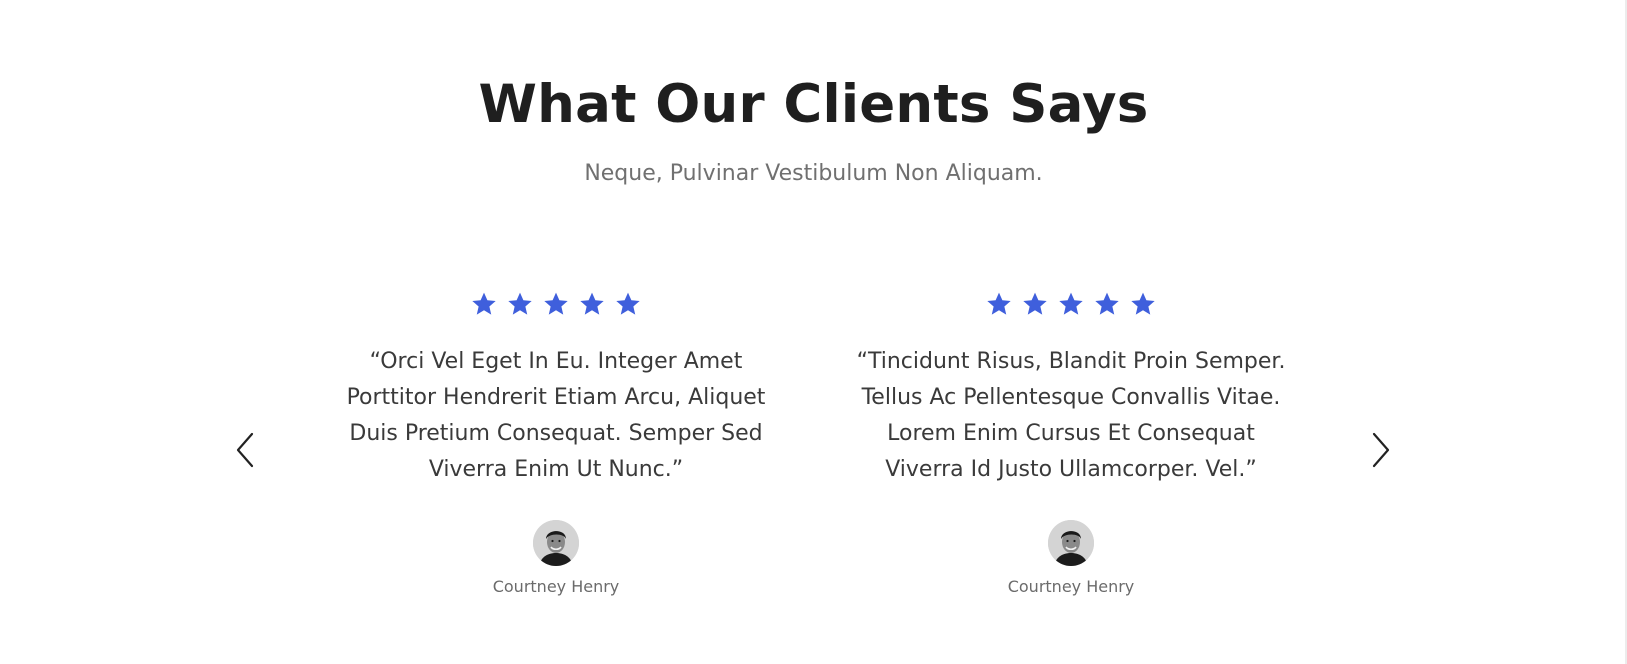  What do you see at coordinates (813, 104) in the screenshot?
I see `section-title: What Our Clients Says` at bounding box center [813, 104].